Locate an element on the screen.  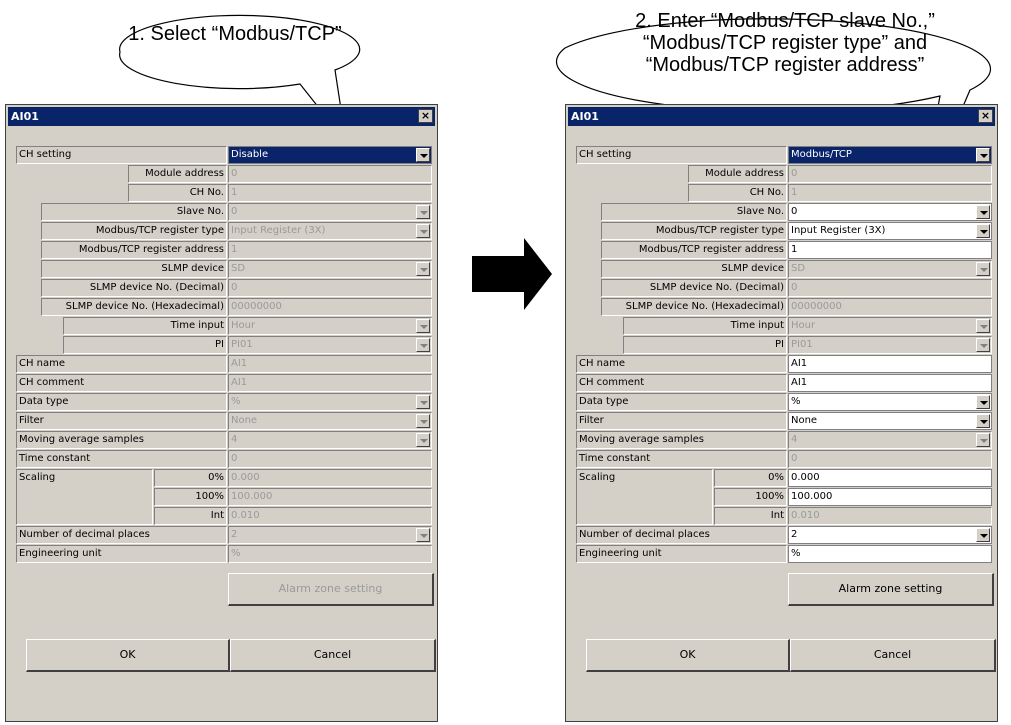
module-address-field: 0 is located at coordinates (890, 174).